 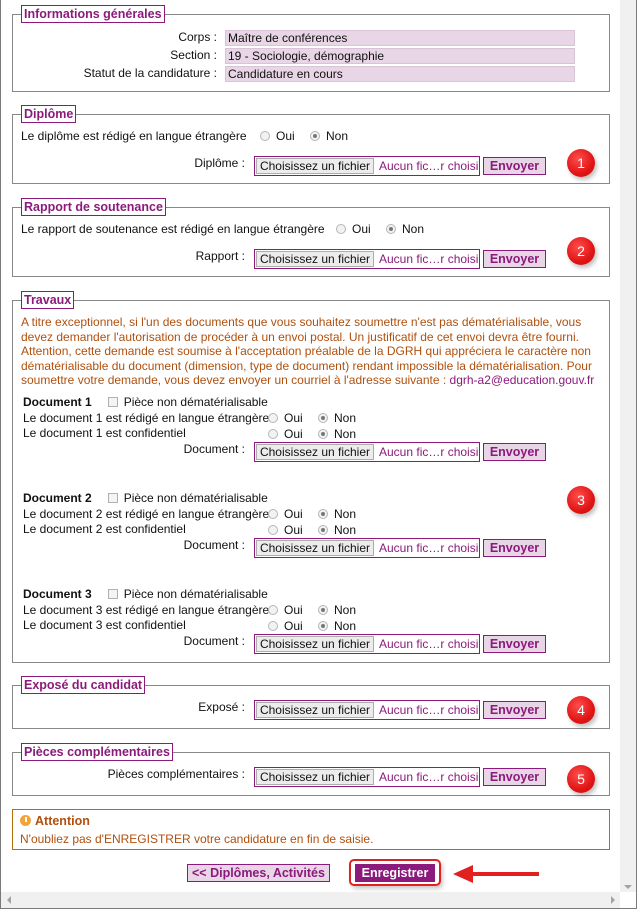 What do you see at coordinates (193, 55) in the screenshot?
I see `section-label: Section :` at bounding box center [193, 55].